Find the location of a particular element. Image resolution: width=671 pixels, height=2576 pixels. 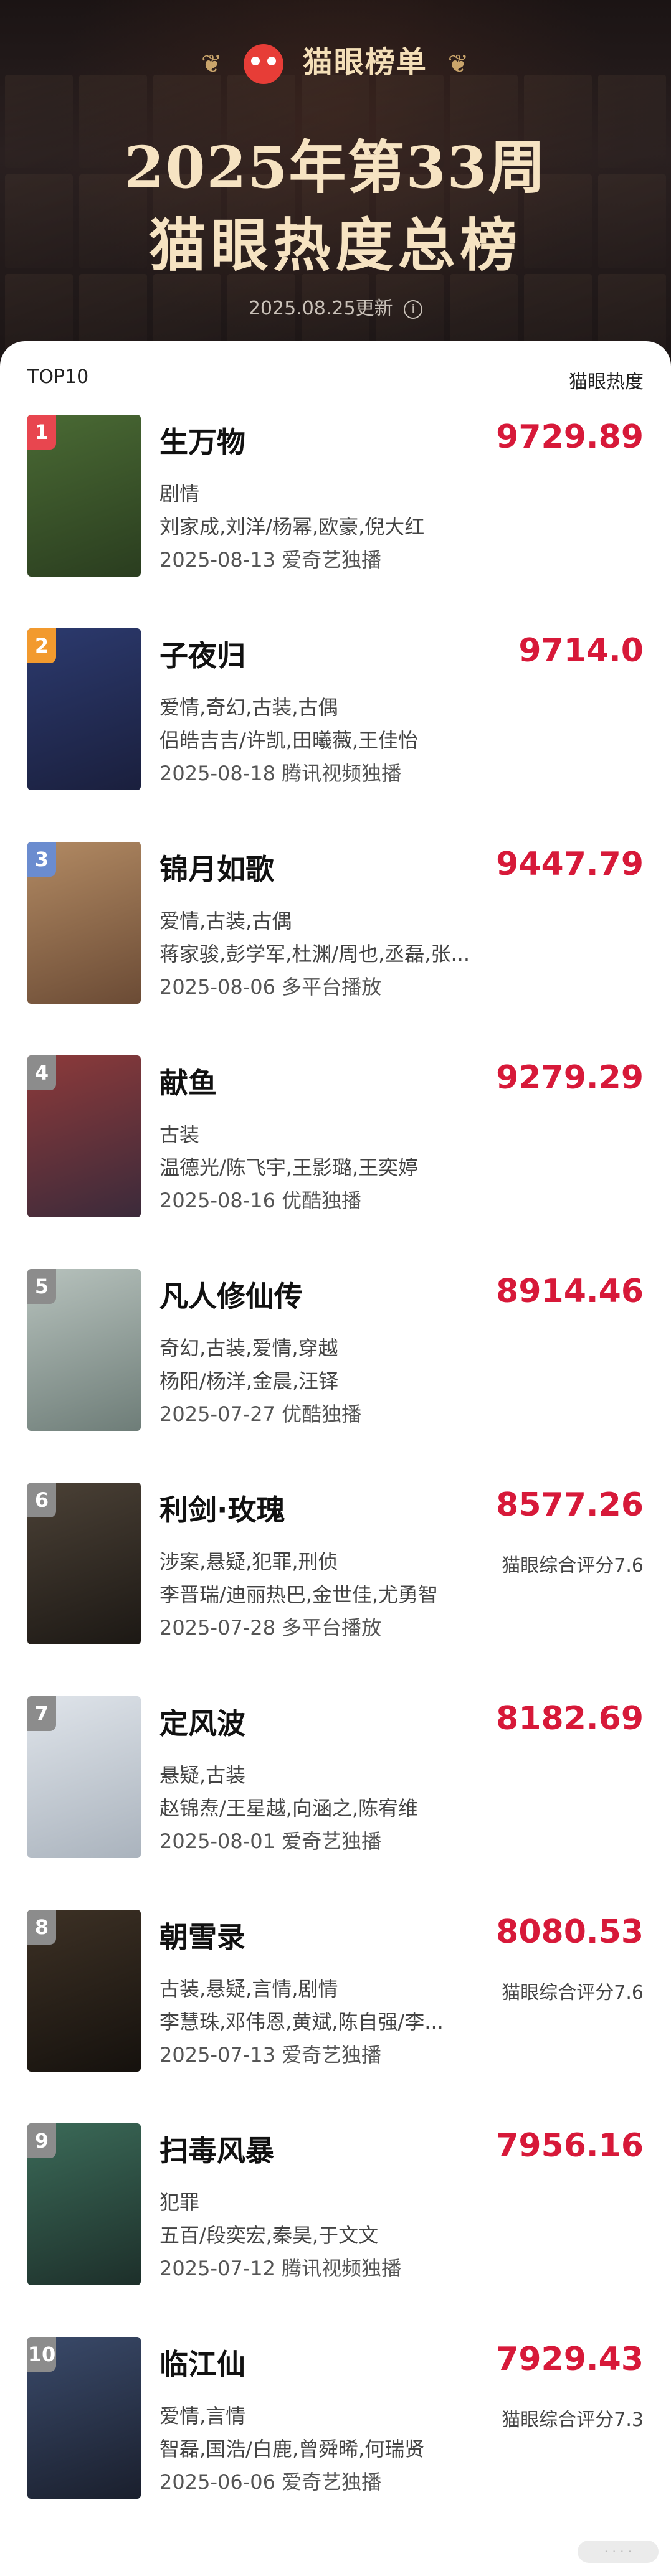

genre-tags: 古装 is located at coordinates (179, 1134).